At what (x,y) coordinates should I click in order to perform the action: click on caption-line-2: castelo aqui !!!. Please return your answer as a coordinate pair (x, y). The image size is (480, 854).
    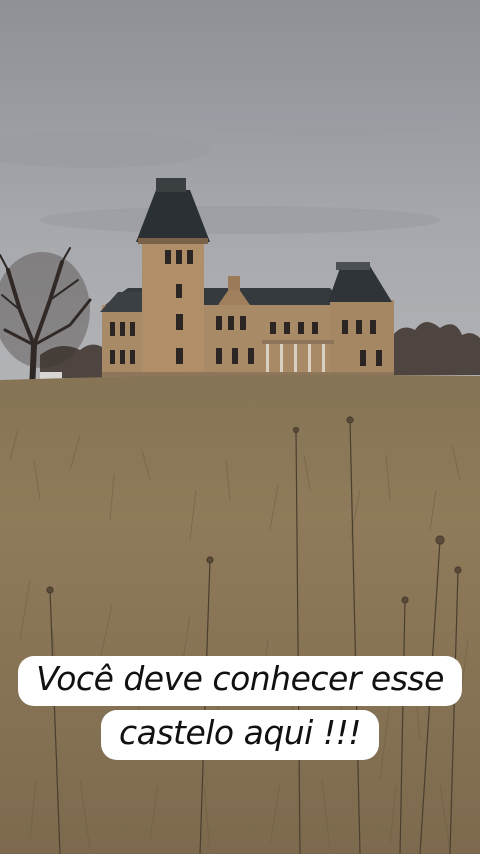
    Looking at the image, I should click on (240, 735).